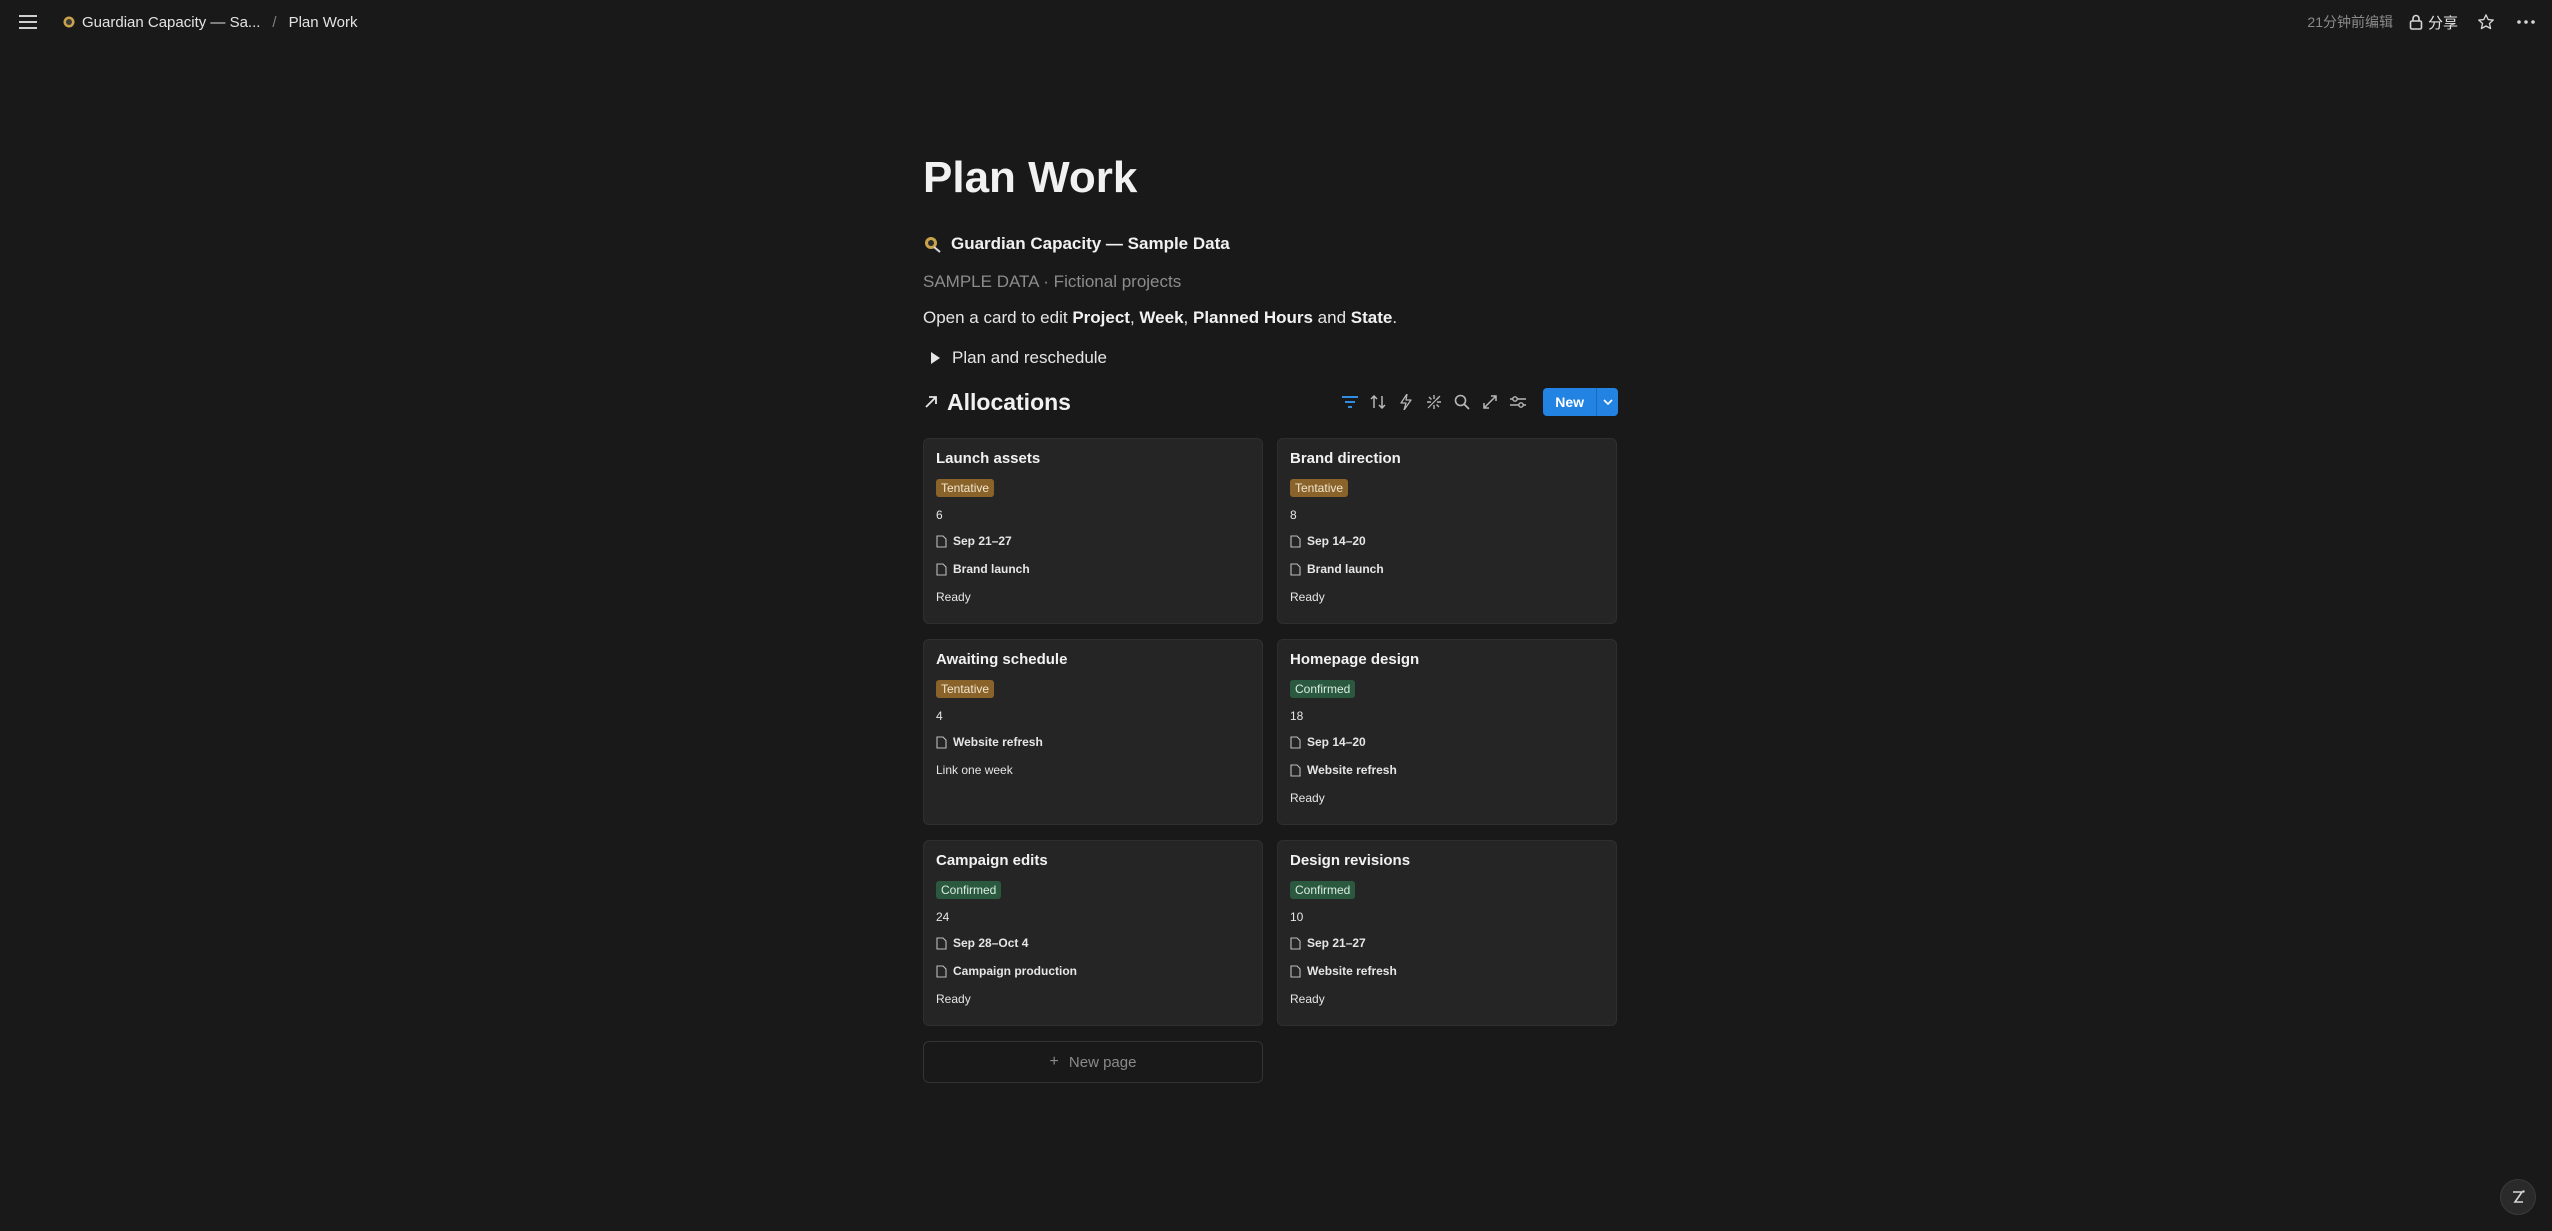 The width and height of the screenshot is (2552, 1231). I want to click on linked-page: Guardian Capacity — Sample Data, so click(1270, 244).